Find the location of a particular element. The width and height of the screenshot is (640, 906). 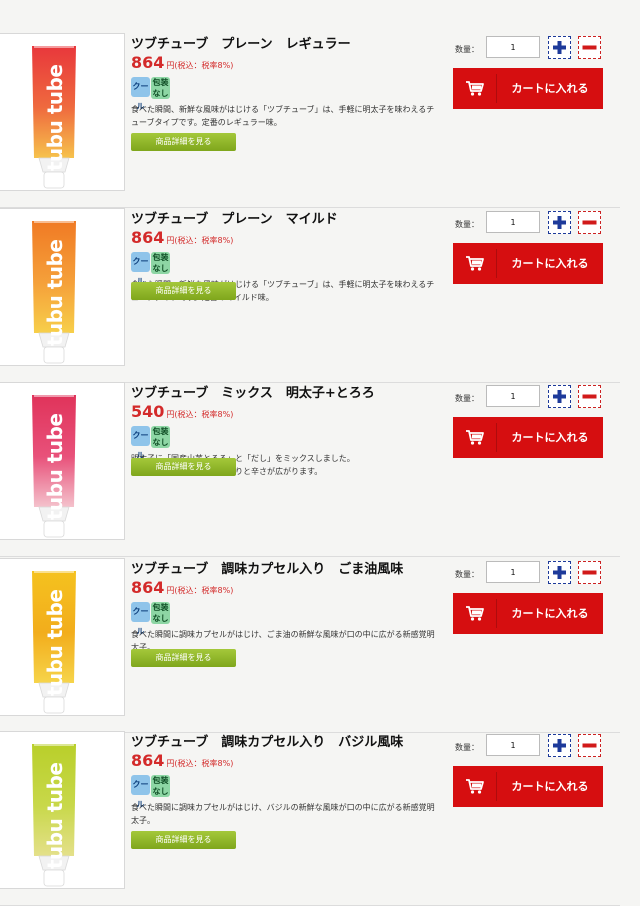

product-title: ツブチューブ 調味カプセル入り バジル風味 is located at coordinates (267, 740).